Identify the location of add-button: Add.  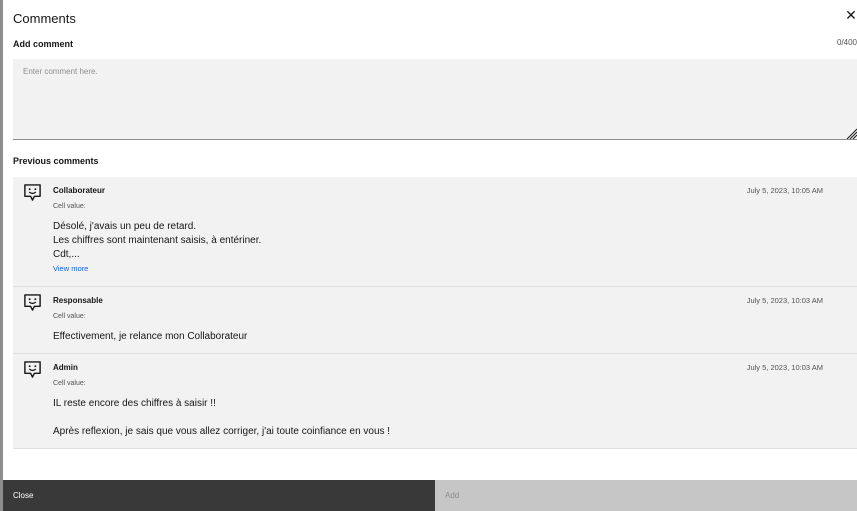
(646, 495).